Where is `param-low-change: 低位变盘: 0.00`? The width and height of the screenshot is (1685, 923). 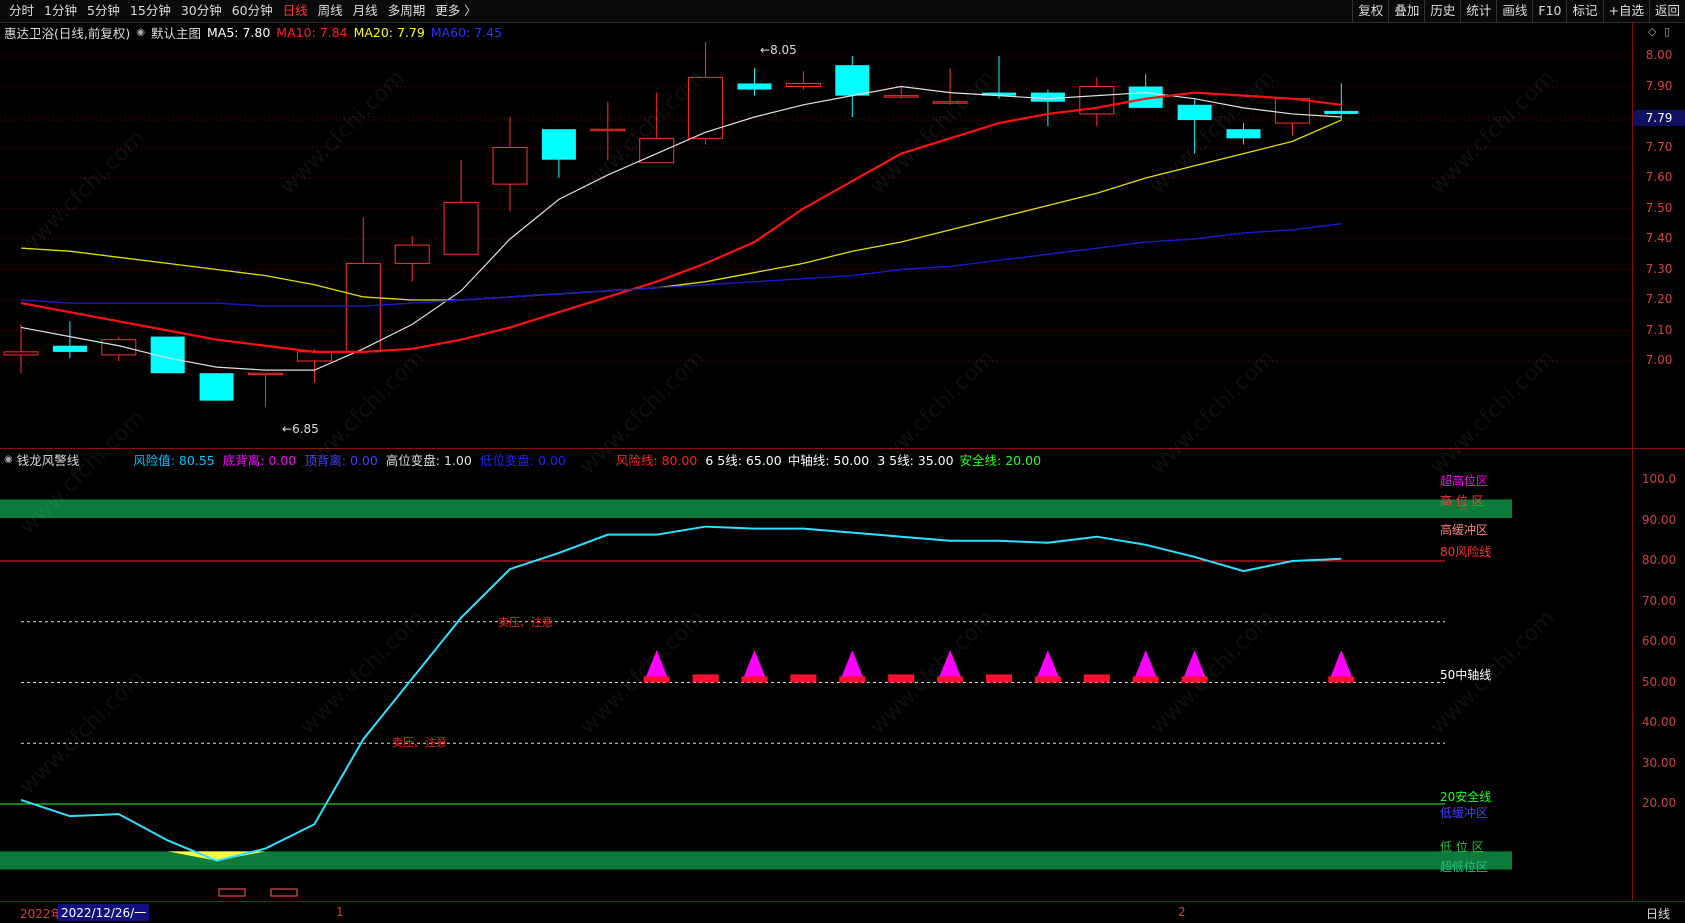 param-low-change: 低位变盘: 0.00 is located at coordinates (522, 460).